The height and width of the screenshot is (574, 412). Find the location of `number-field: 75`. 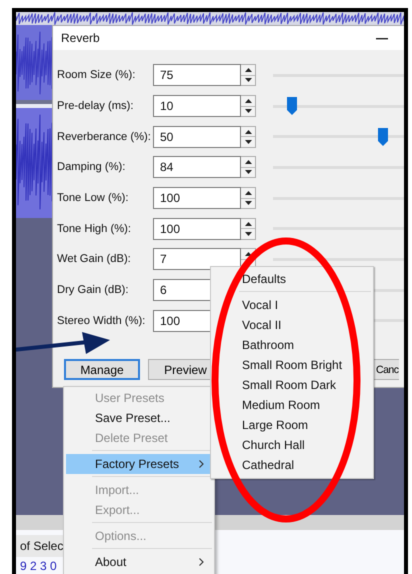

number-field: 75 is located at coordinates (197, 75).